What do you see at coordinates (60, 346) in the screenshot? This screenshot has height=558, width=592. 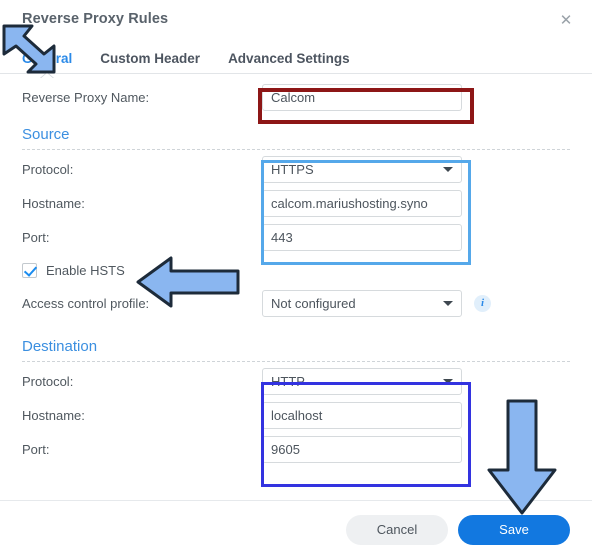 I see `section-title-destination: Destination` at bounding box center [60, 346].